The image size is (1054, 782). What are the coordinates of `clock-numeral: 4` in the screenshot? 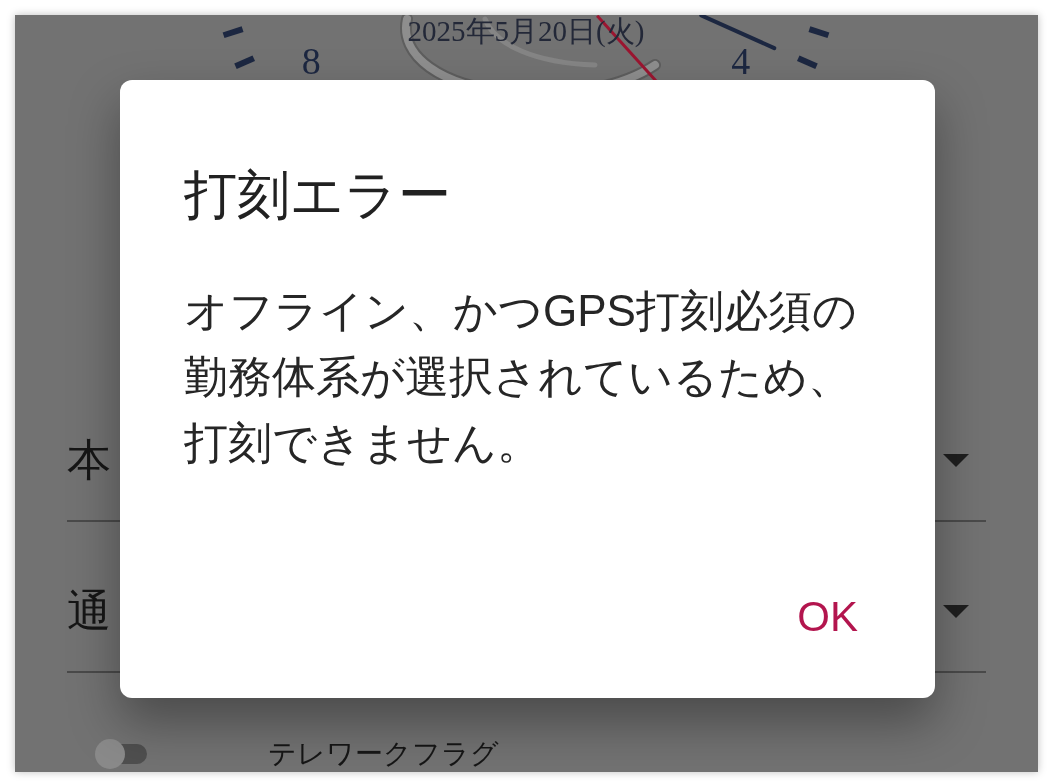 It's located at (741, 61).